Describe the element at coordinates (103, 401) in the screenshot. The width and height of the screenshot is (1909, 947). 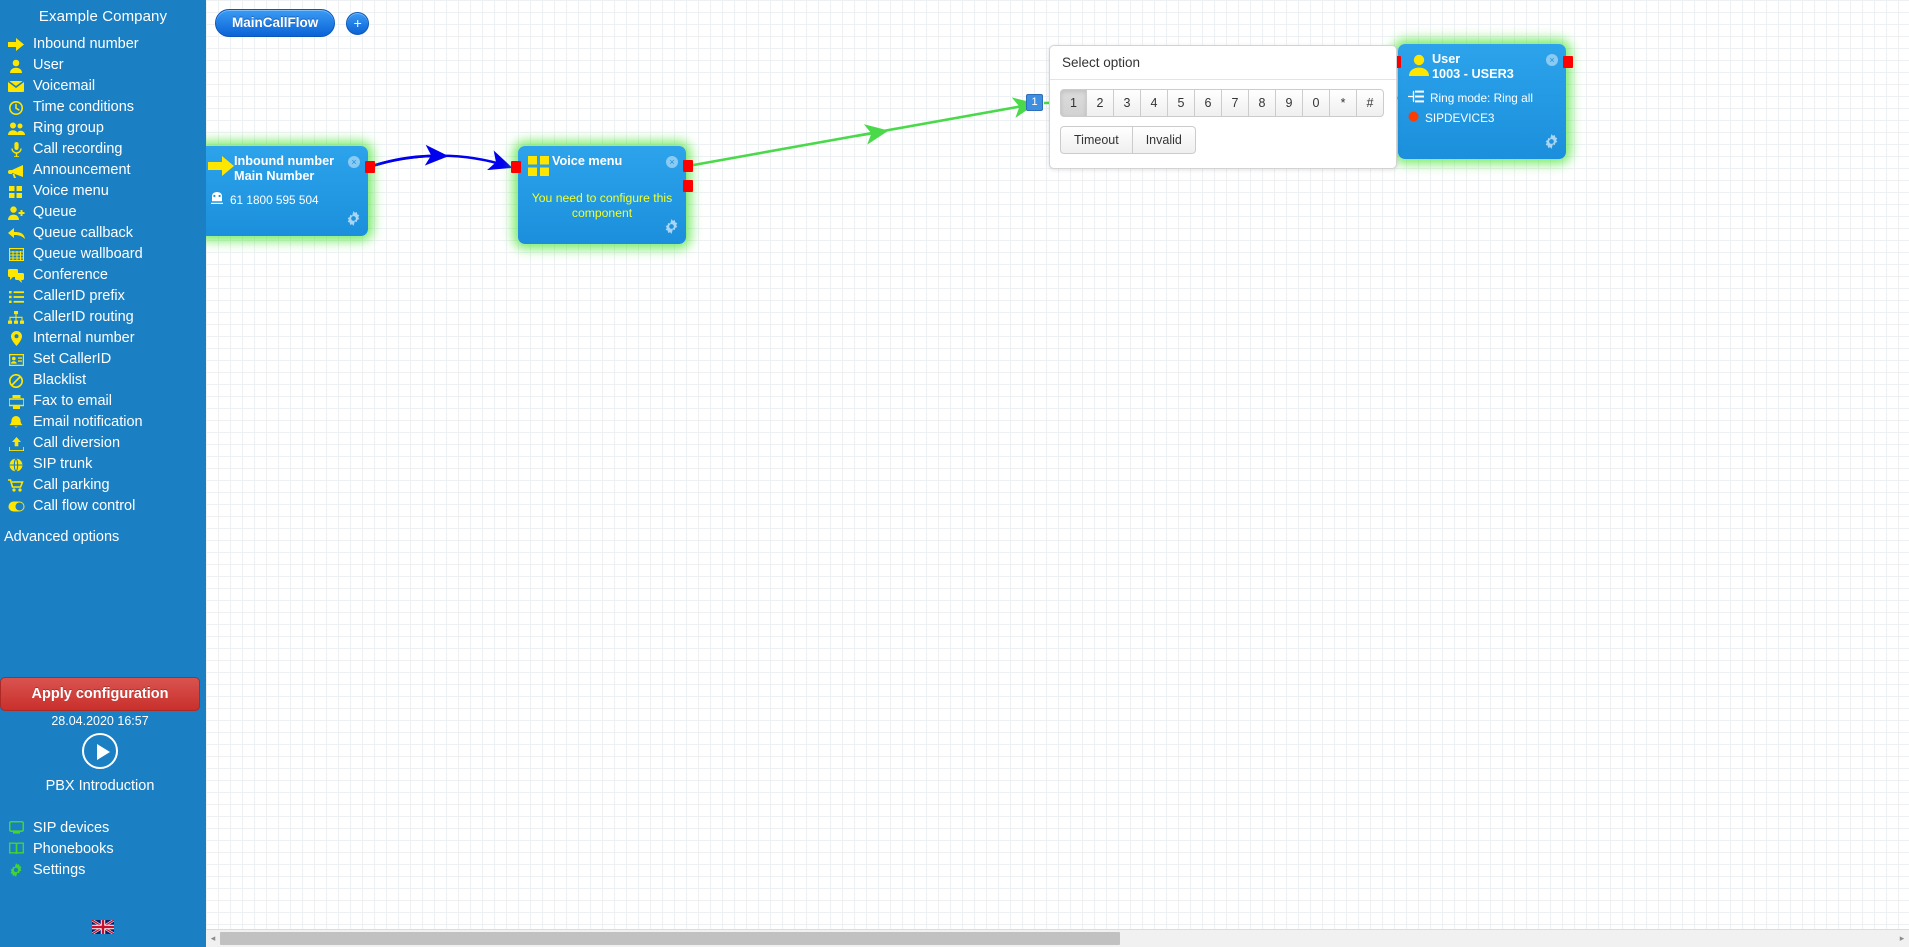
I see `sidebar-item-fax-to-email: Fax to email` at that location.